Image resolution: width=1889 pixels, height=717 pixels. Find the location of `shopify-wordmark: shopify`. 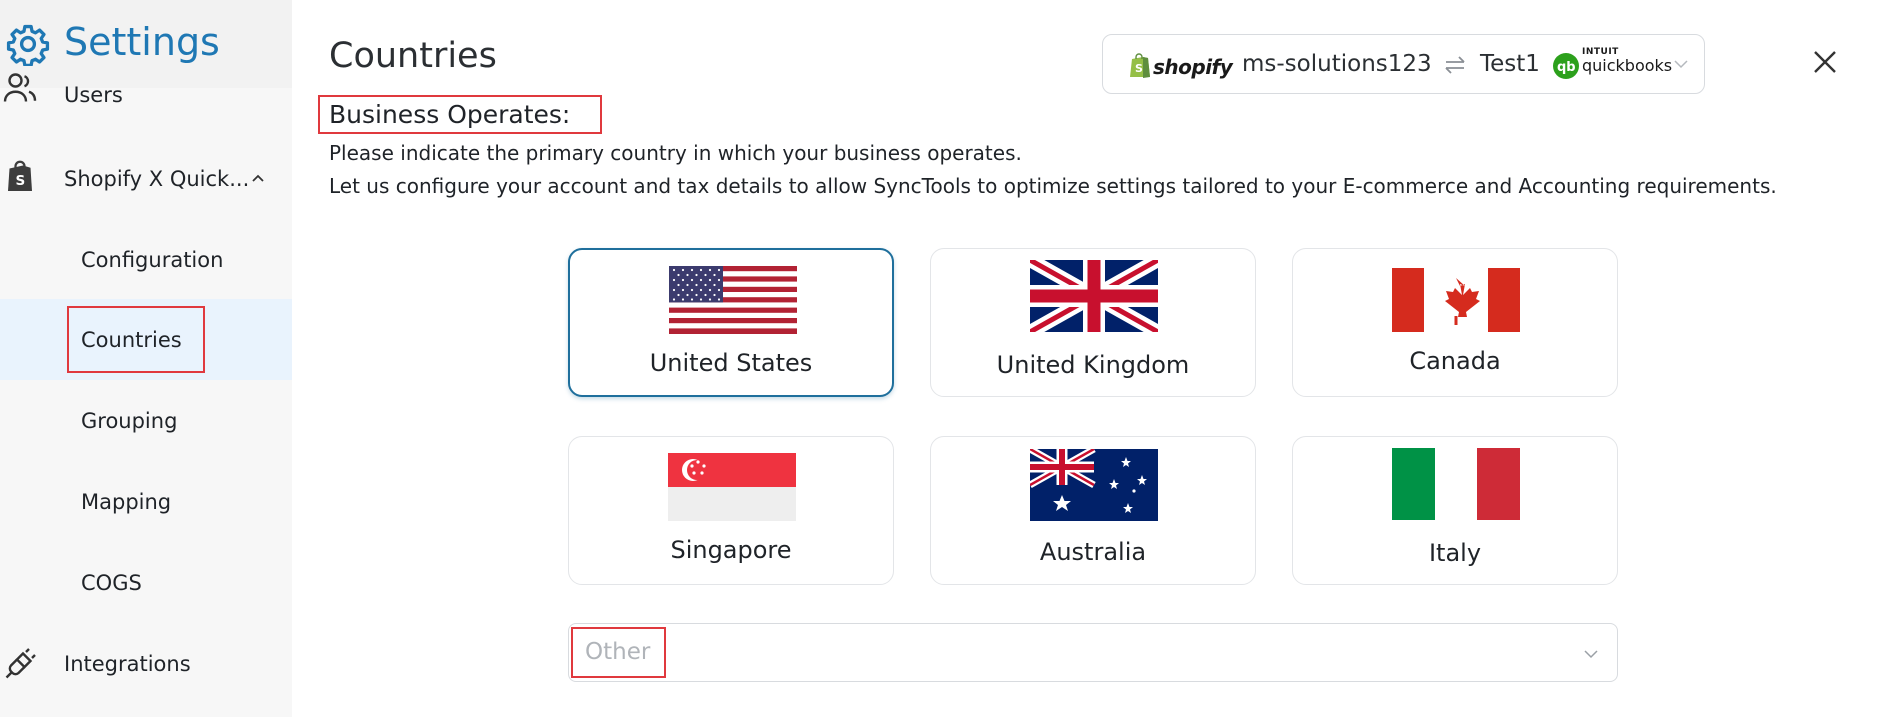

shopify-wordmark: shopify is located at coordinates (1193, 67).